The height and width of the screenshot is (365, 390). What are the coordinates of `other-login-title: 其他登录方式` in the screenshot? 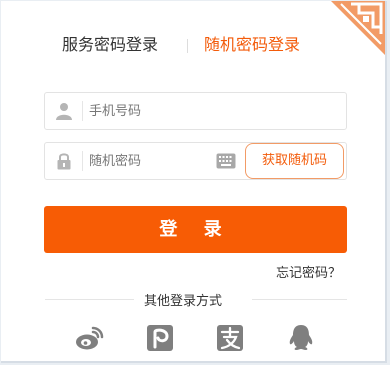 It's located at (183, 301).